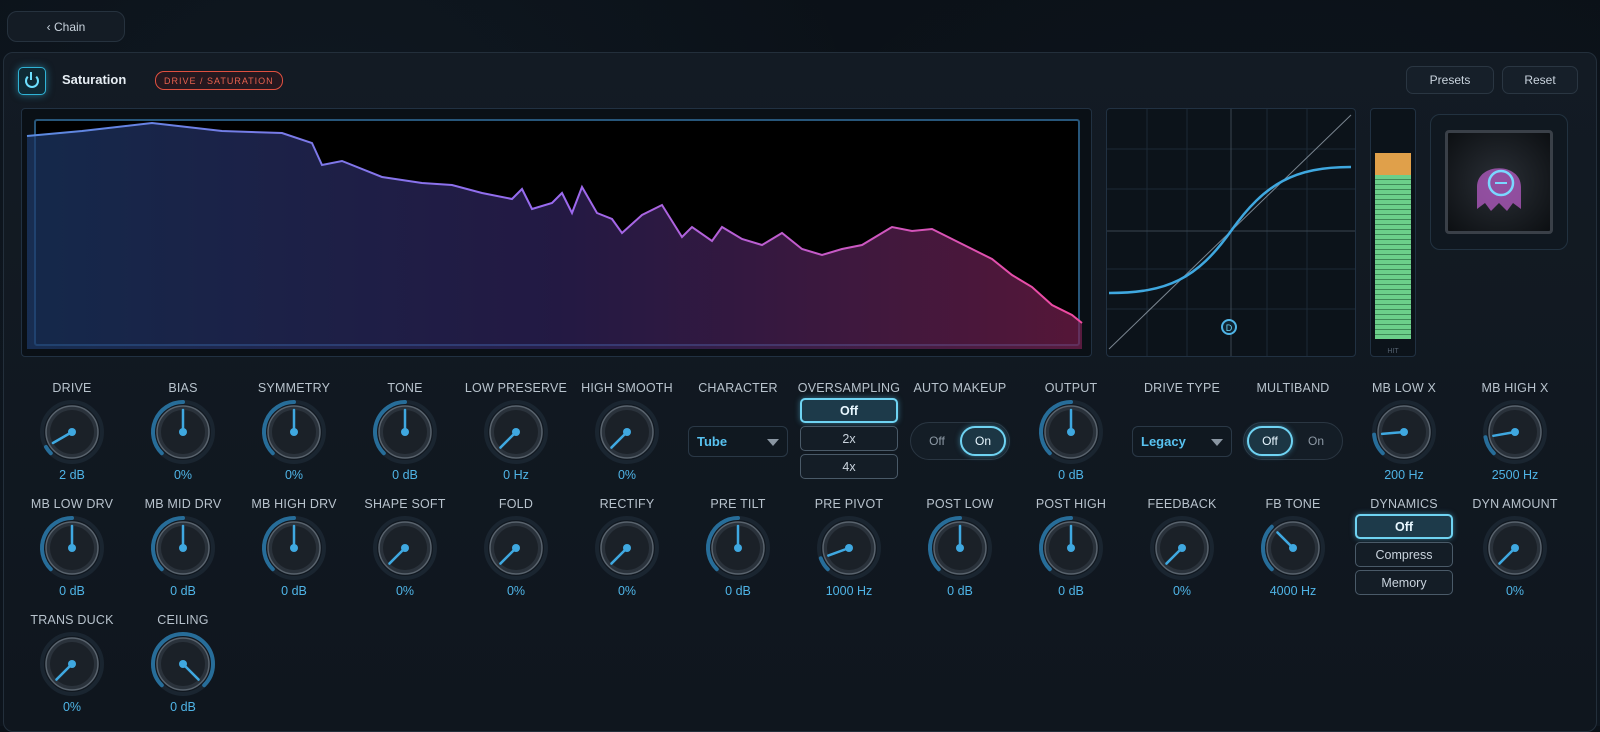 This screenshot has height=732, width=1600. I want to click on bias-control: BIAS 0%, so click(183, 431).